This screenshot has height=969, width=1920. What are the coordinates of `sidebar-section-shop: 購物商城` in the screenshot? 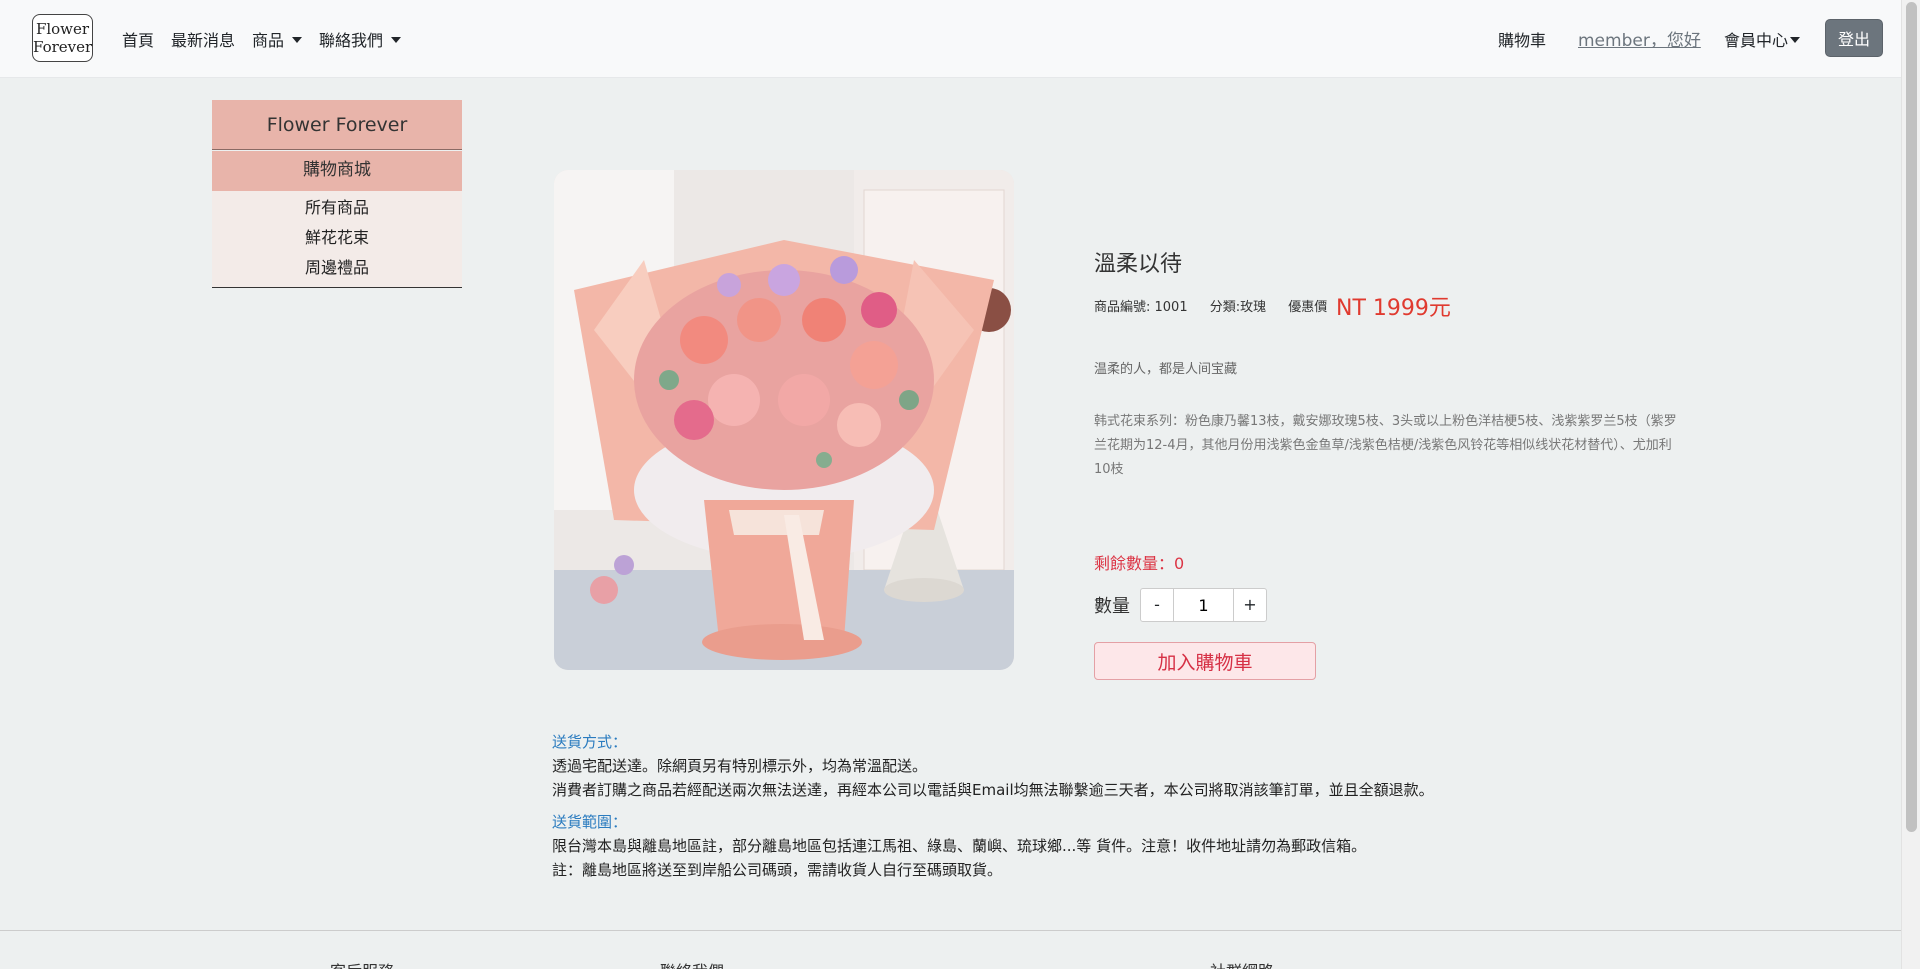 It's located at (337, 171).